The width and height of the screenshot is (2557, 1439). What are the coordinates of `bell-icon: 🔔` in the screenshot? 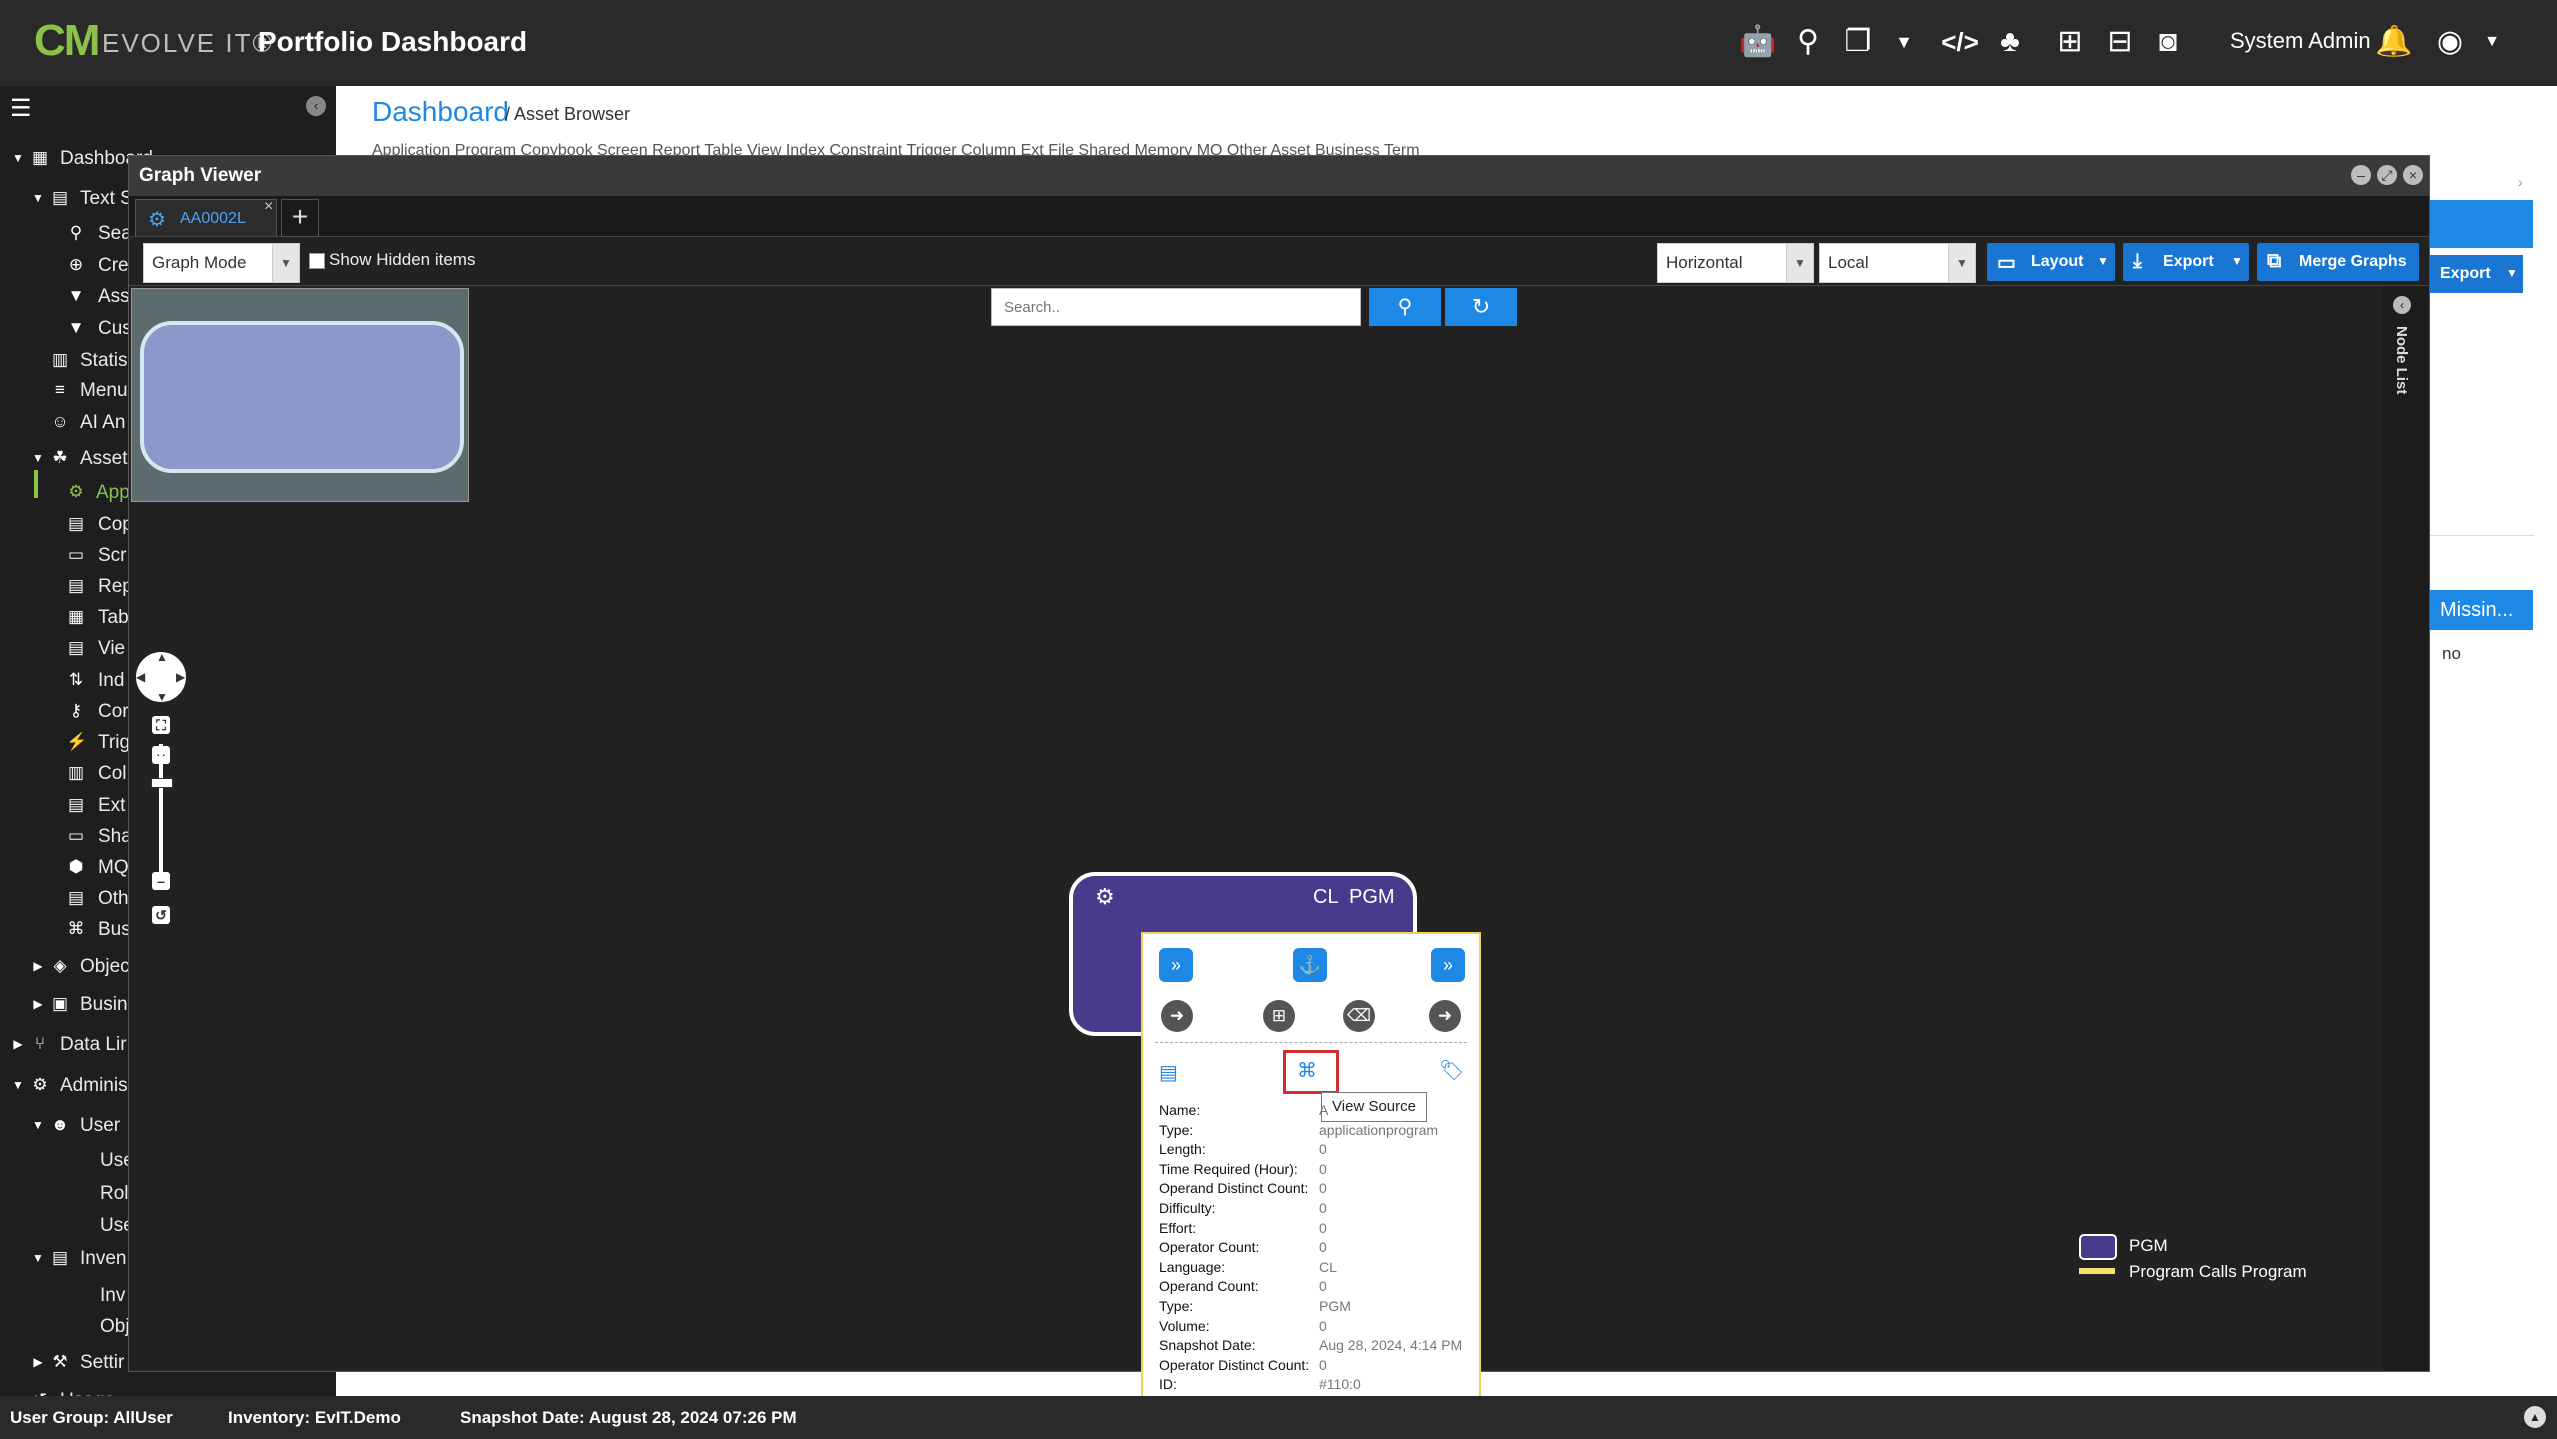 It's located at (2394, 42).